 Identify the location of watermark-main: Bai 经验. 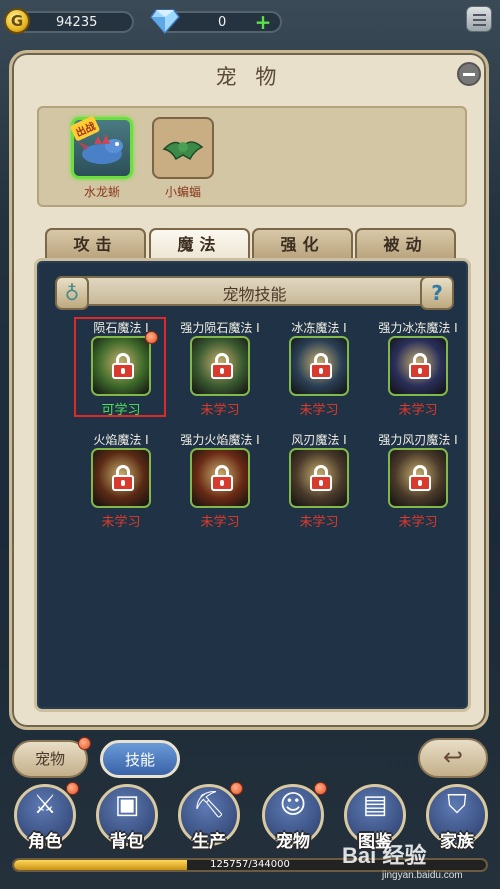
(384, 855).